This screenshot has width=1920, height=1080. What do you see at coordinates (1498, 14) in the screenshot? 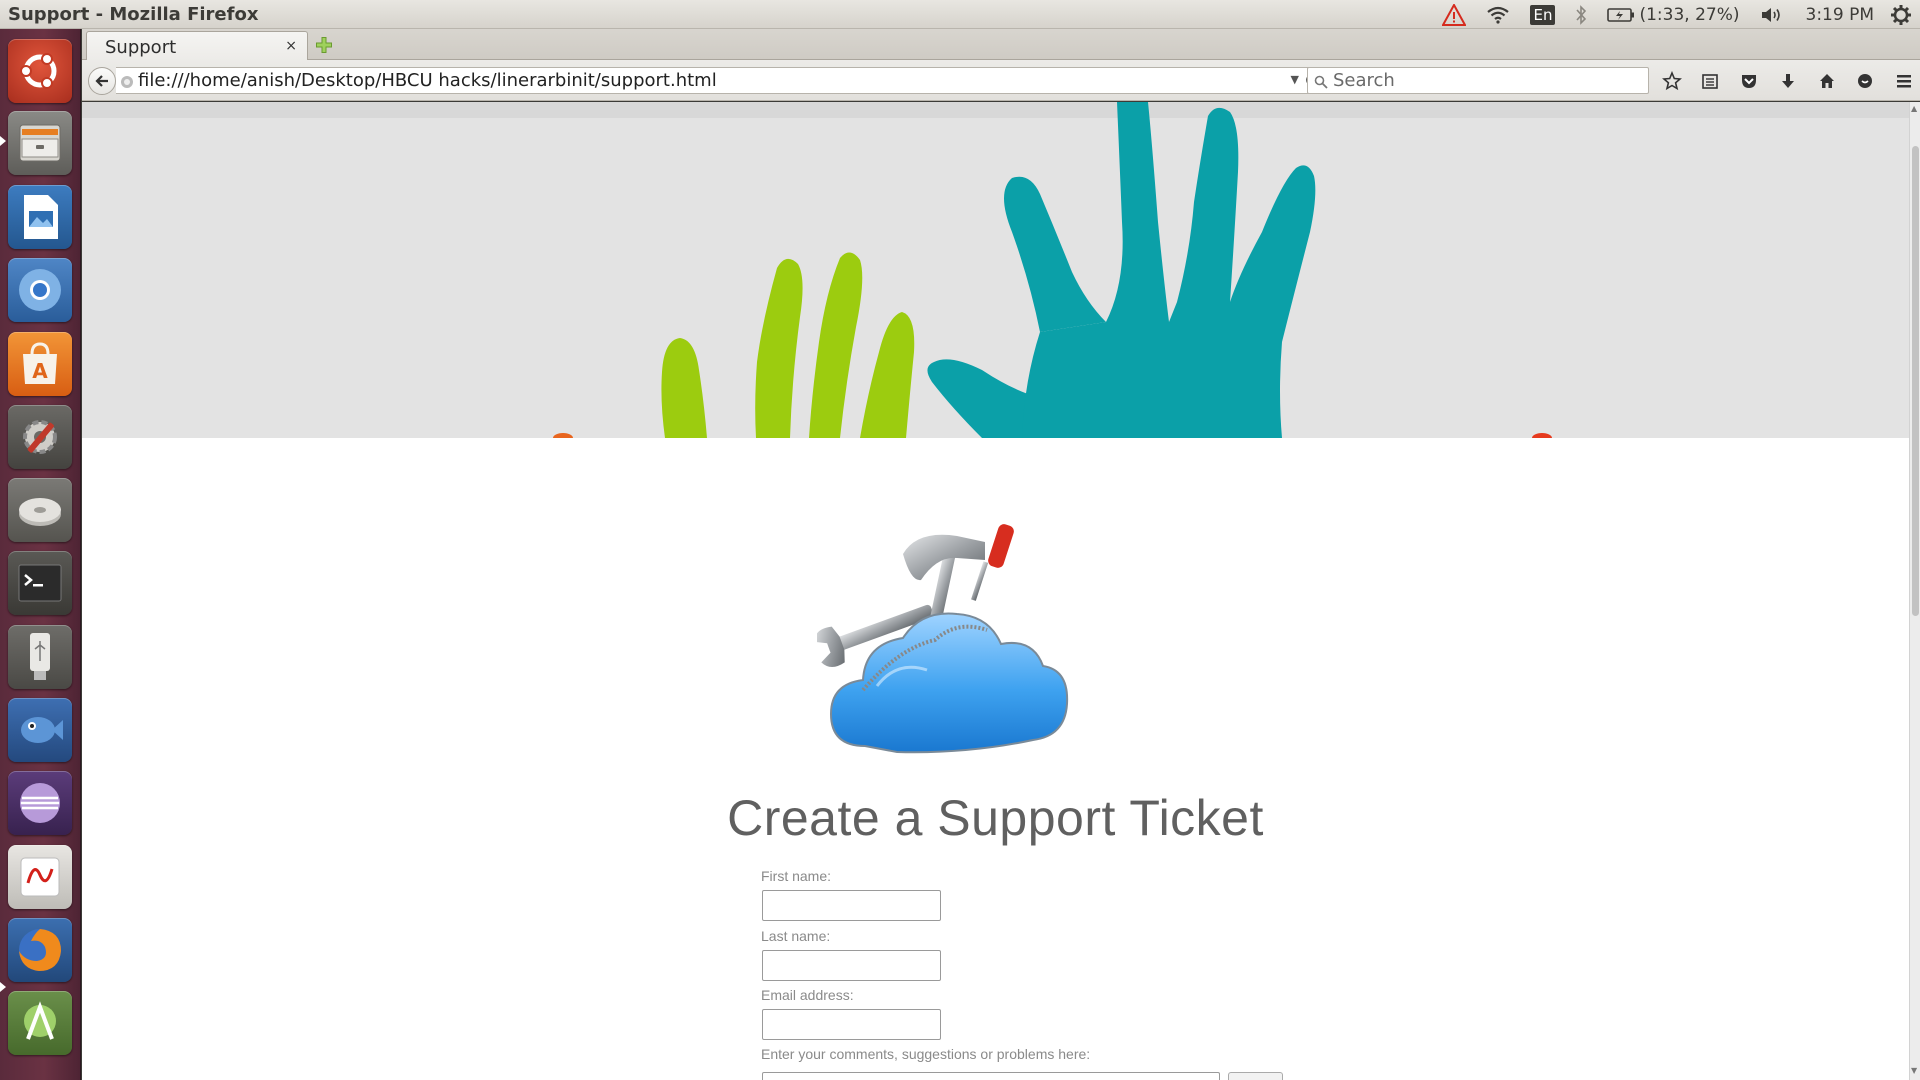
I see `wifi-icon` at bounding box center [1498, 14].